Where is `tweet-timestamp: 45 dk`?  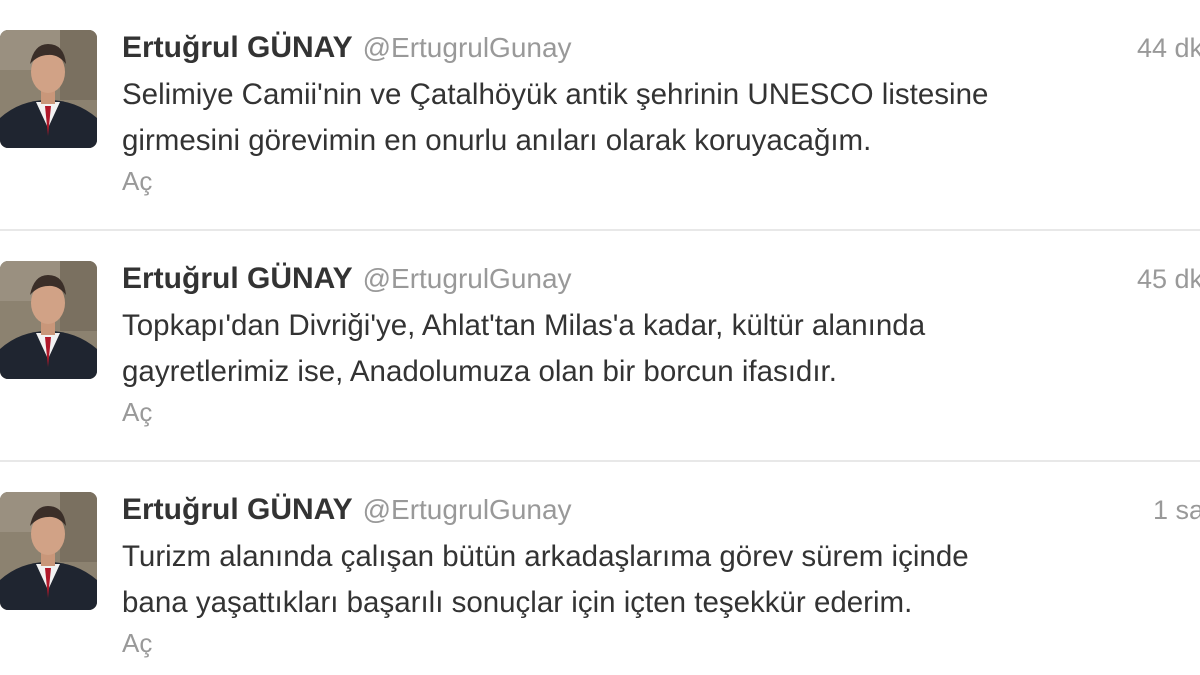
tweet-timestamp: 45 dk is located at coordinates (1168, 279).